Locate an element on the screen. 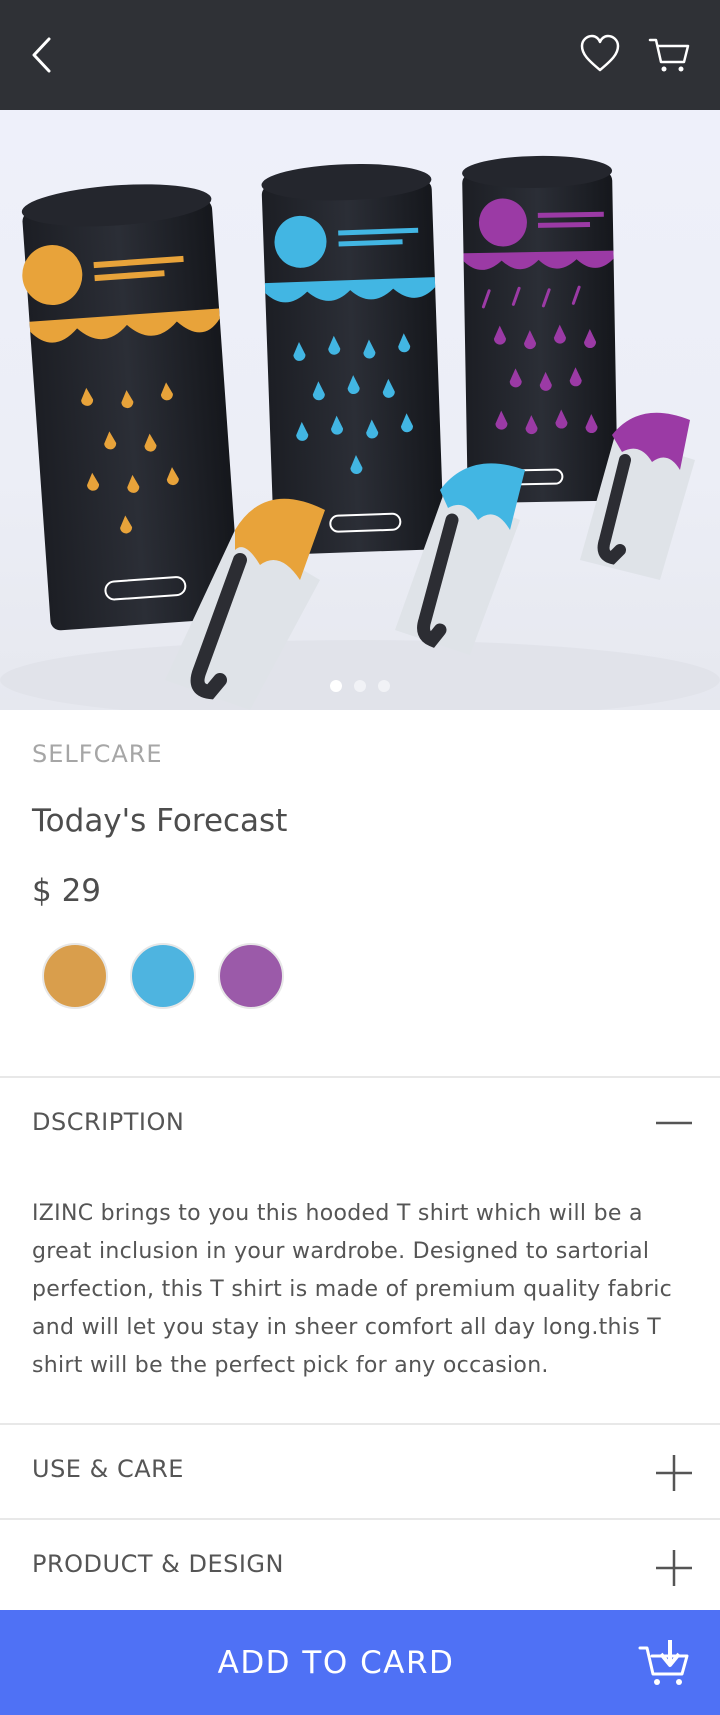 This screenshot has height=1715, width=720. cart-download-icon is located at coordinates (663, 1662).